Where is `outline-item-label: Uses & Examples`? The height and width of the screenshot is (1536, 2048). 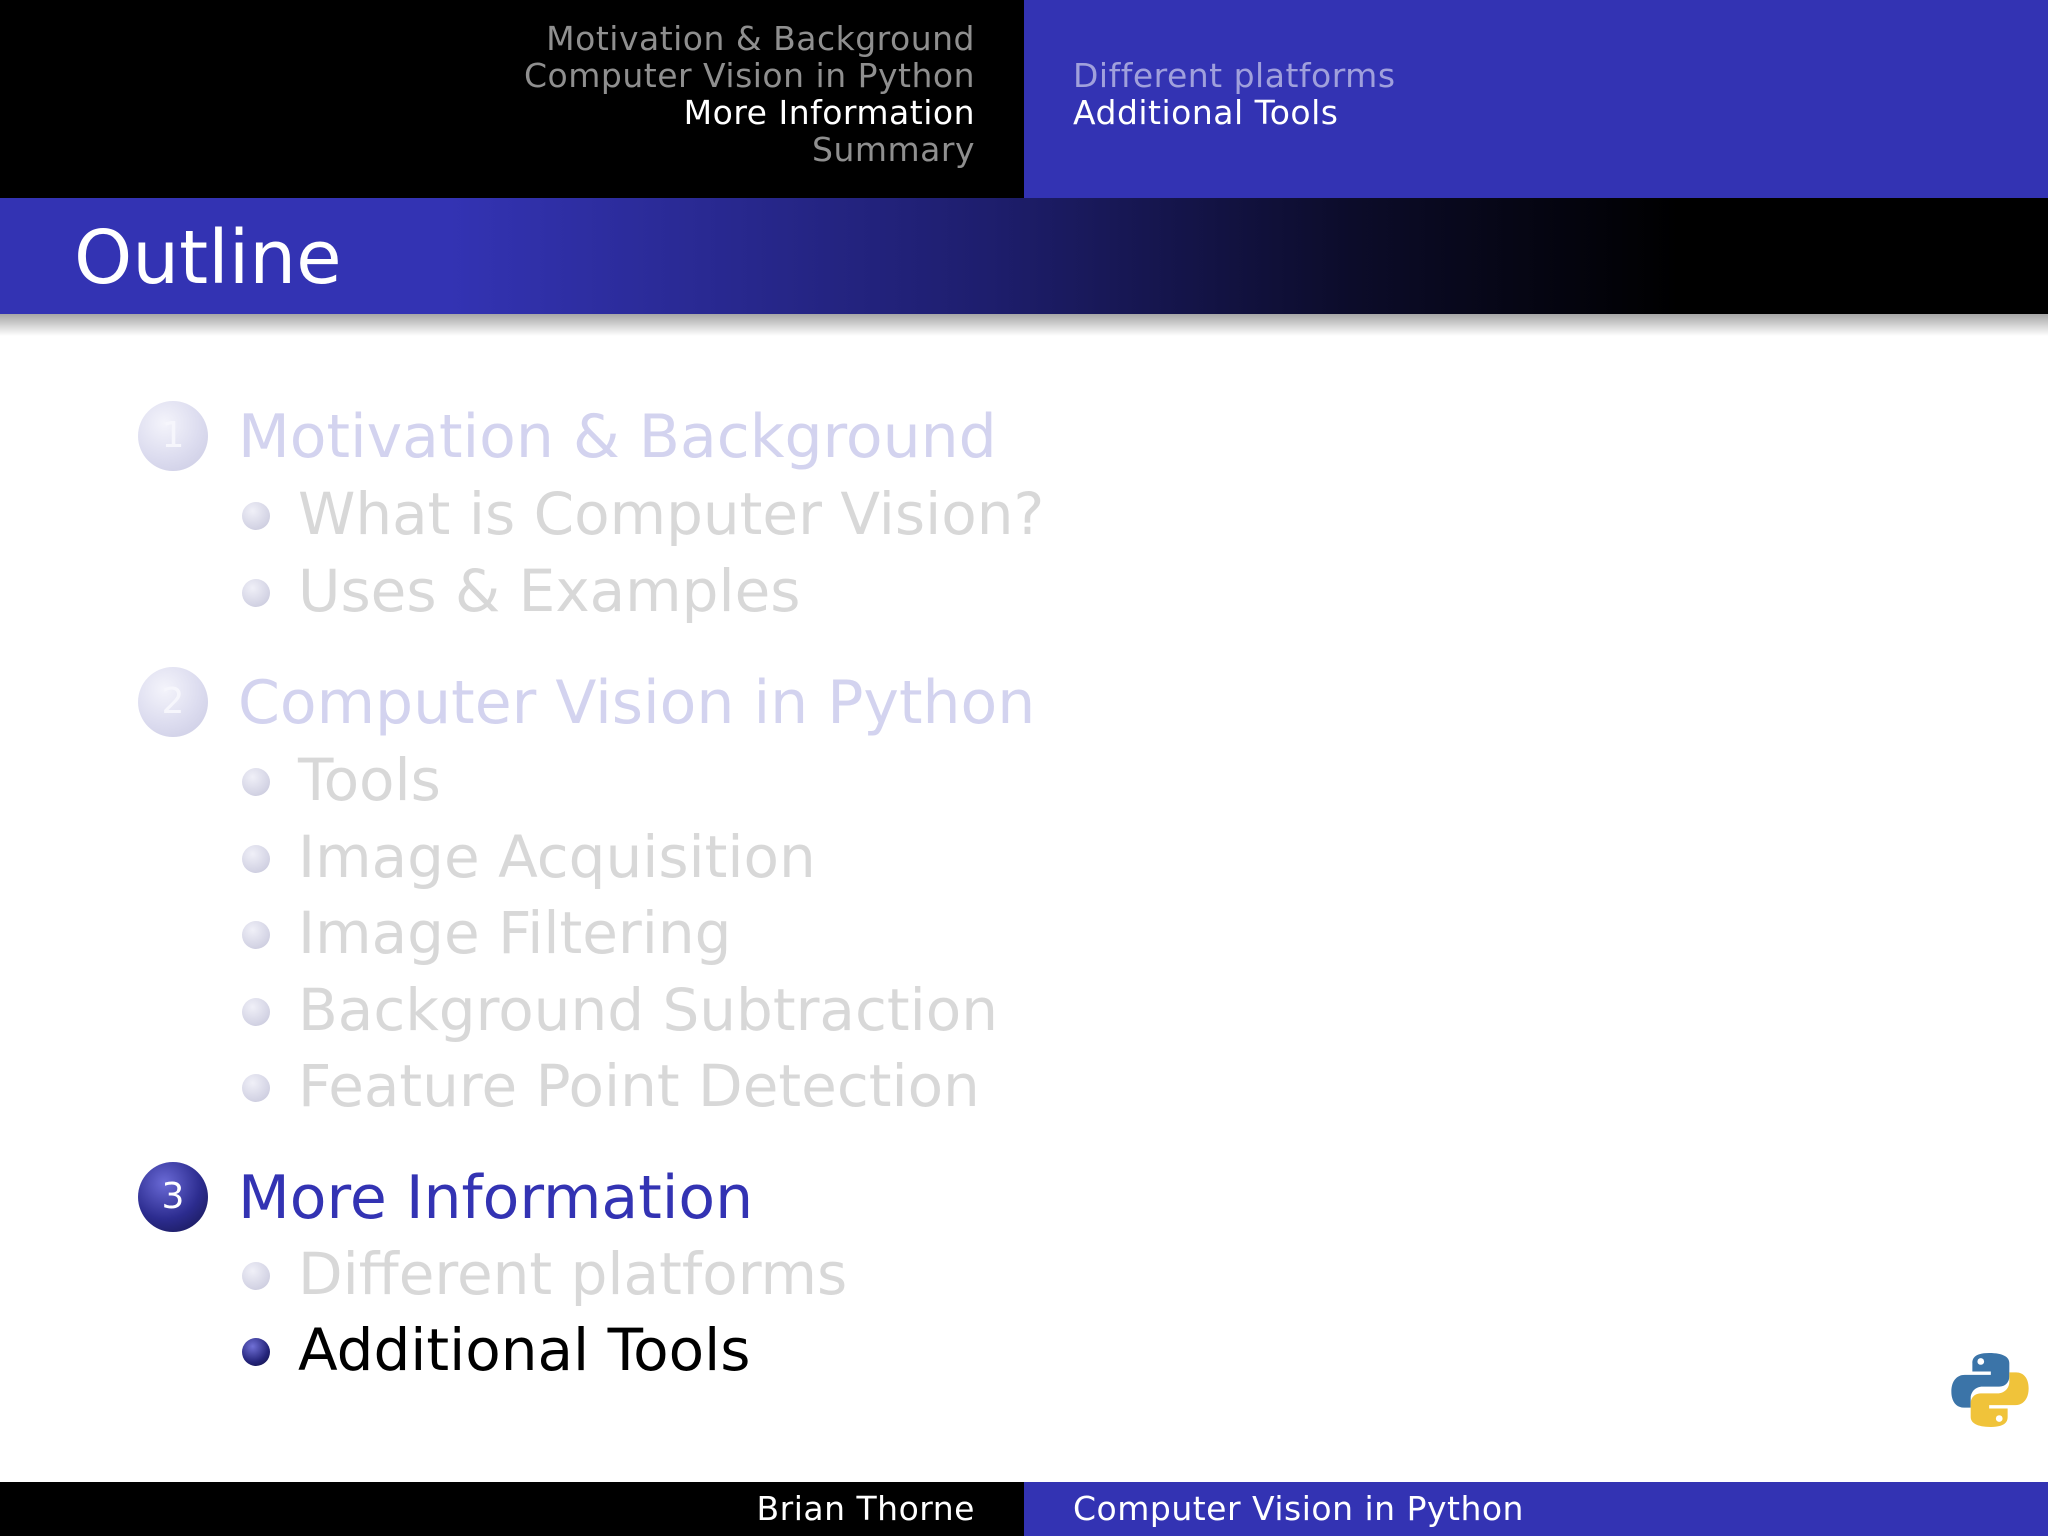
outline-item-label: Uses & Examples is located at coordinates (549, 591).